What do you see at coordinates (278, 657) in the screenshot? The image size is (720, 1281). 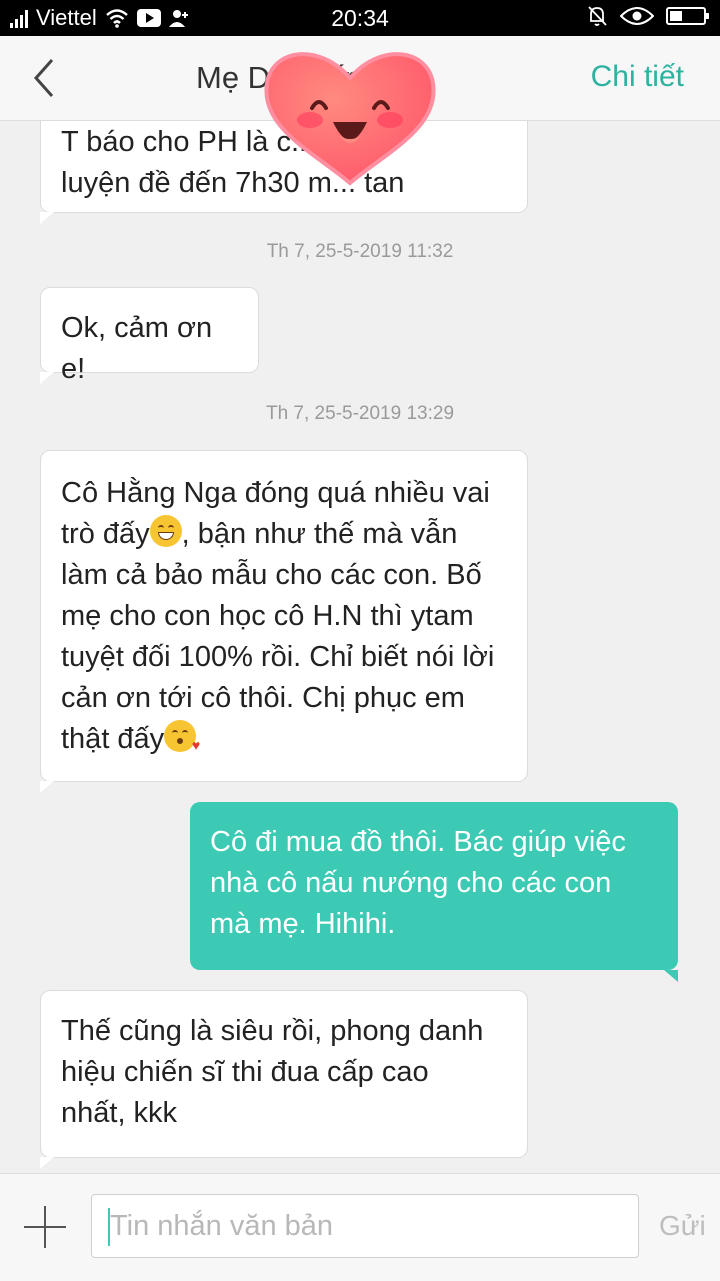 I see `message-line: tuyệt đối 100% rồi. Chỉ biết nói lời` at bounding box center [278, 657].